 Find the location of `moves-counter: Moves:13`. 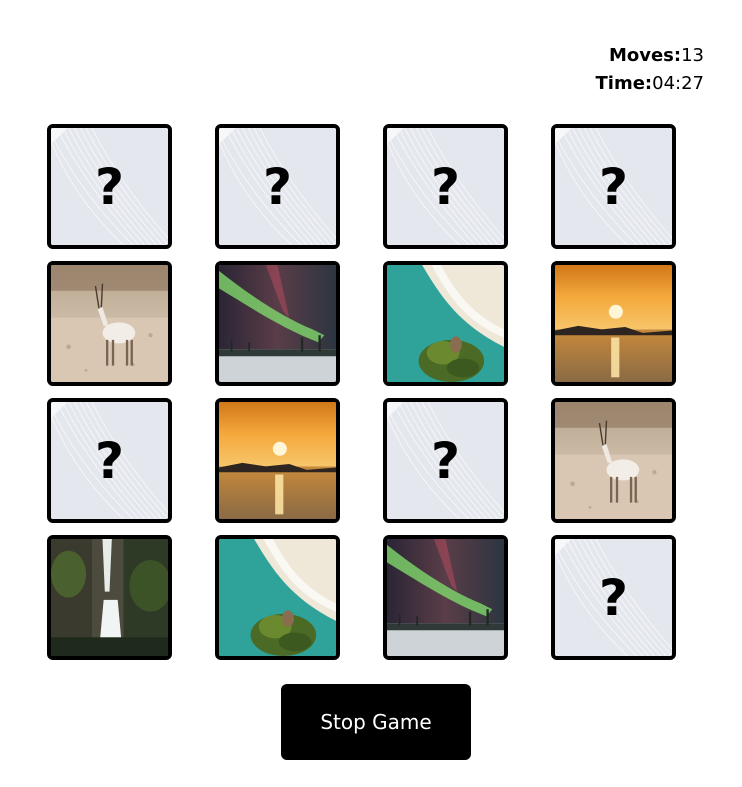

moves-counter: Moves:13 is located at coordinates (650, 56).